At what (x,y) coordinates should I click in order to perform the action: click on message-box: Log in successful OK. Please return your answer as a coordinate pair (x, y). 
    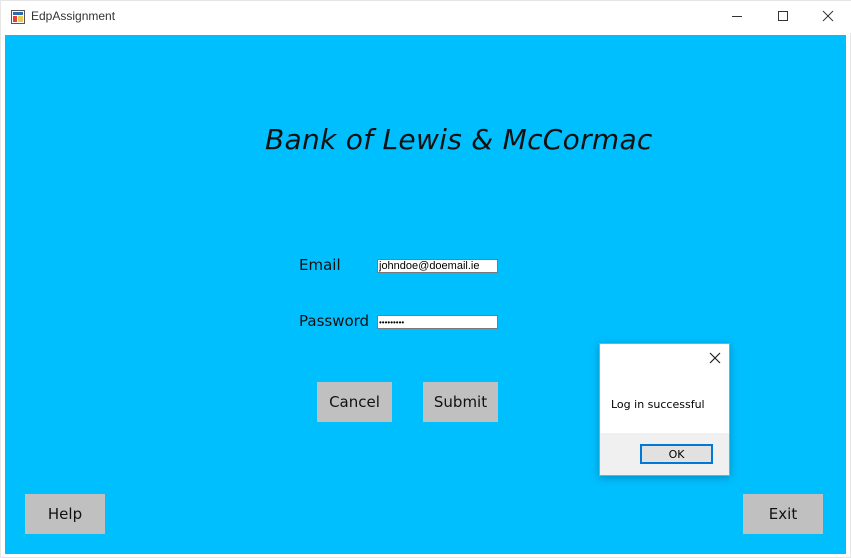
    Looking at the image, I should click on (664, 409).